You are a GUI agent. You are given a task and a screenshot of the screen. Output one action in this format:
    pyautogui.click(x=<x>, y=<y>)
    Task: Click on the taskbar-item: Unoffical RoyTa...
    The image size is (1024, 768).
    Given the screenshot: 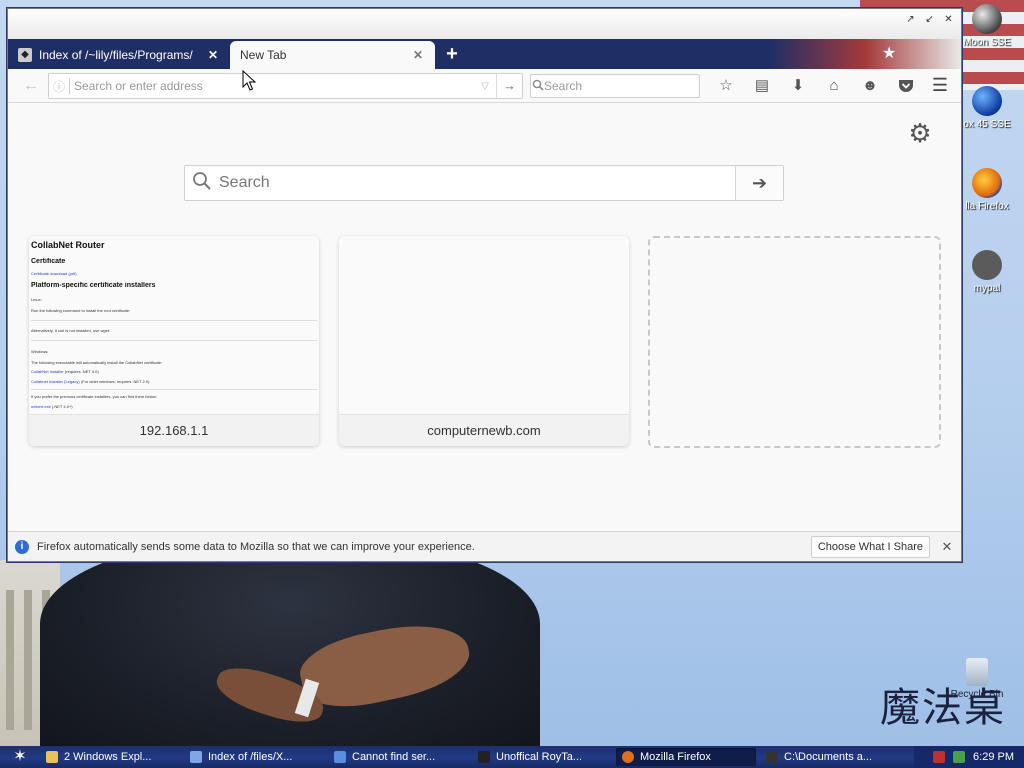 What is the action you would take?
    pyautogui.click(x=542, y=757)
    